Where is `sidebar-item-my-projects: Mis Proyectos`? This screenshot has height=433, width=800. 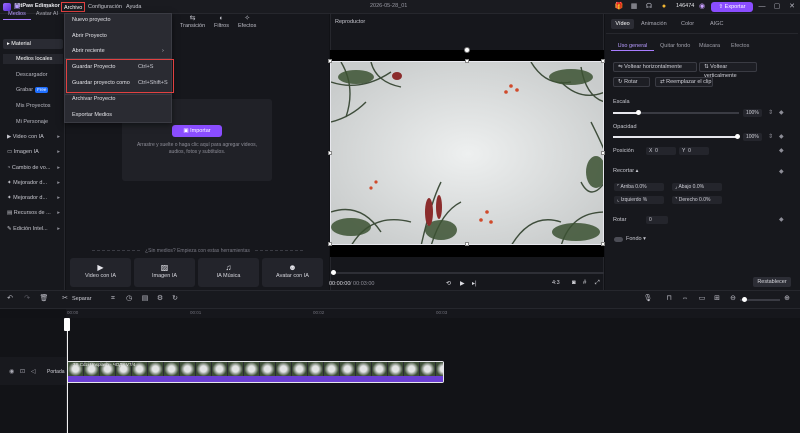 sidebar-item-my-projects: Mis Proyectos is located at coordinates (33, 106).